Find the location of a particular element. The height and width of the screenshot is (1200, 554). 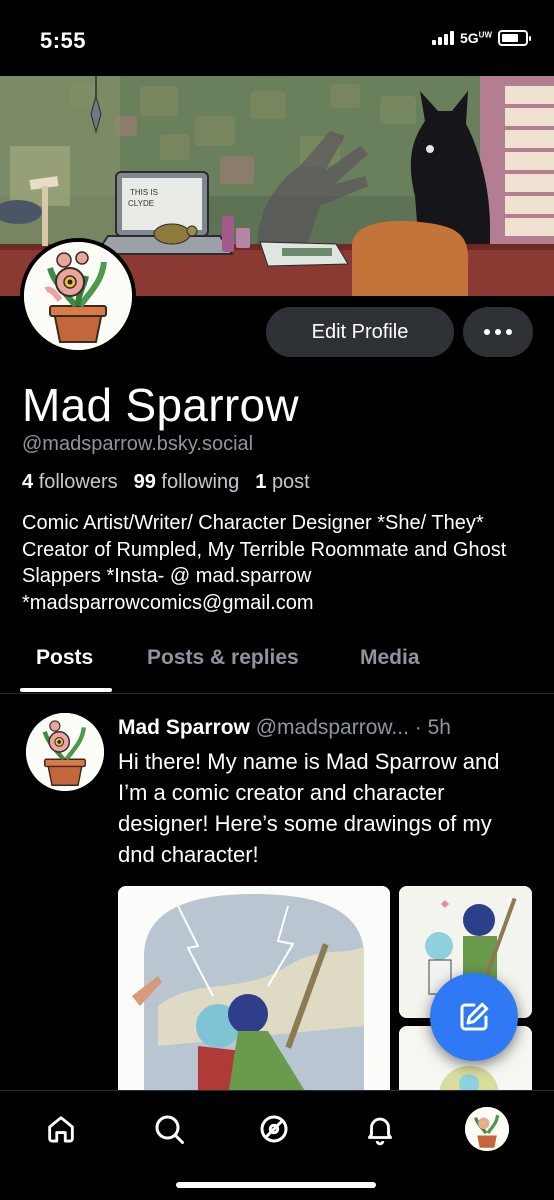

active-tab-indicator is located at coordinates (66, 690).